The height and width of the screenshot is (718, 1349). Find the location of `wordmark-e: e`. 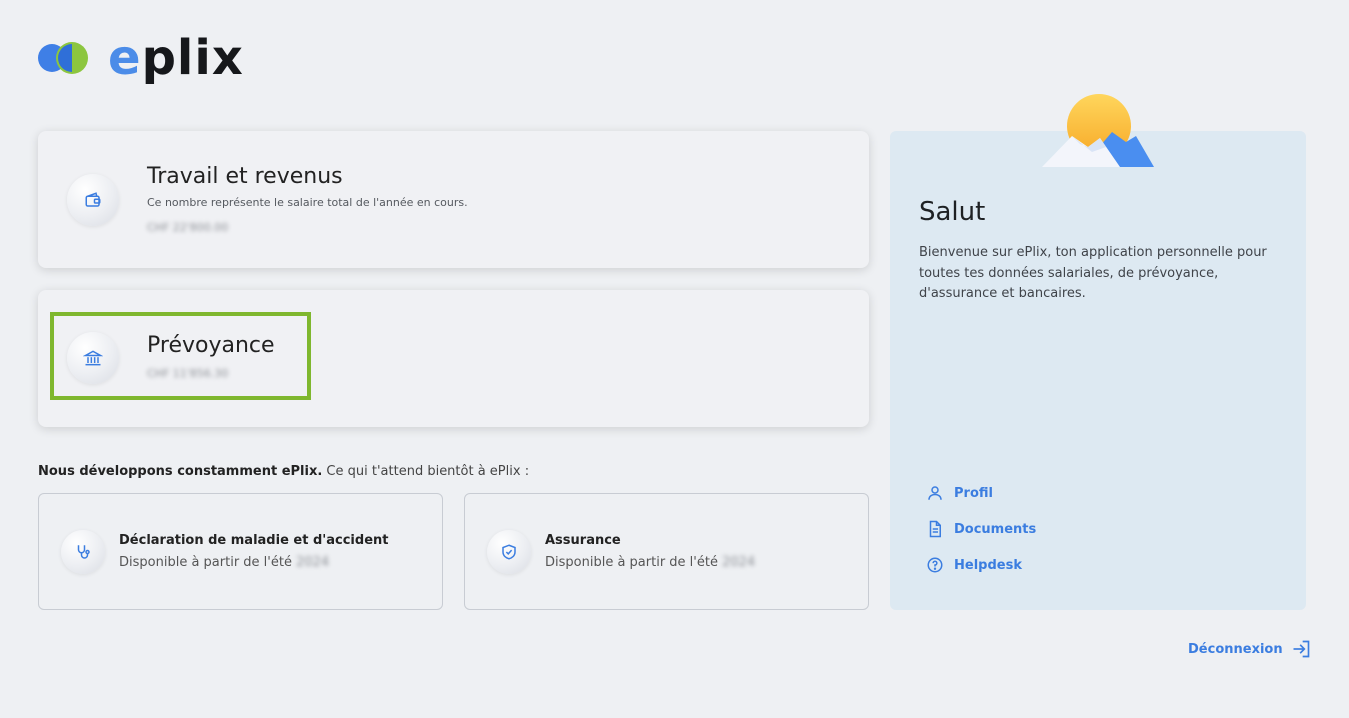

wordmark-e: e is located at coordinates (125, 58).